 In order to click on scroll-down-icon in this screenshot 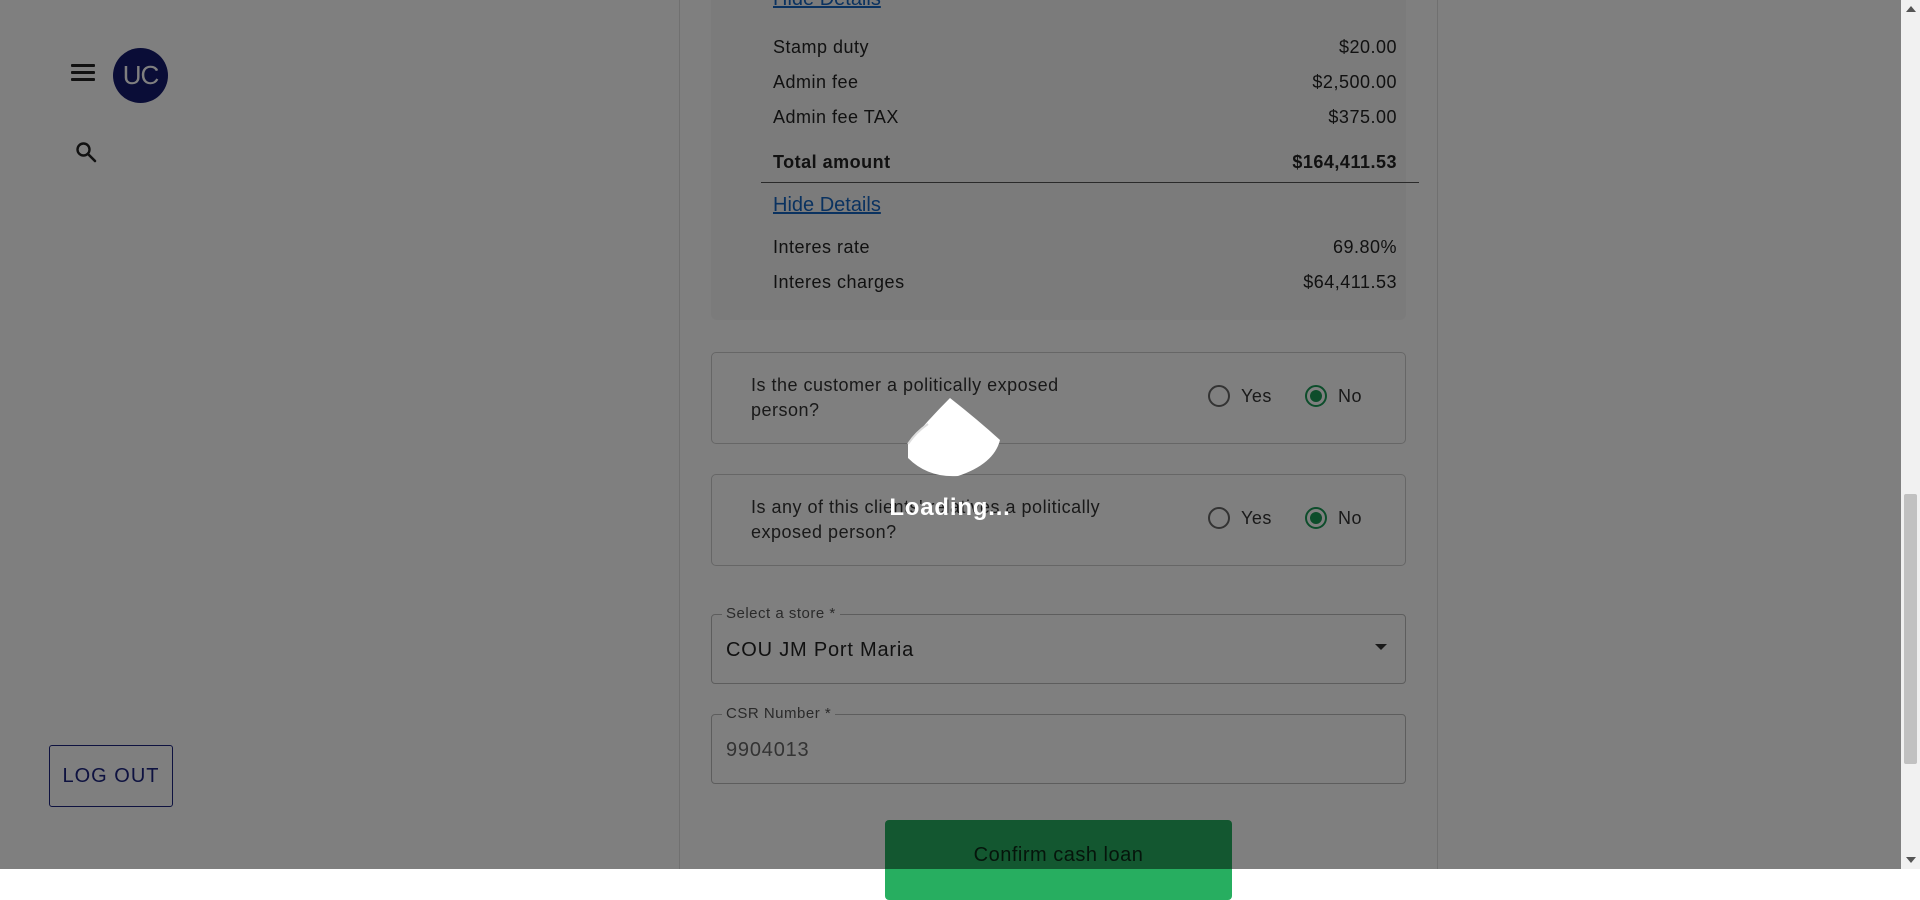, I will do `click(1911, 860)`.